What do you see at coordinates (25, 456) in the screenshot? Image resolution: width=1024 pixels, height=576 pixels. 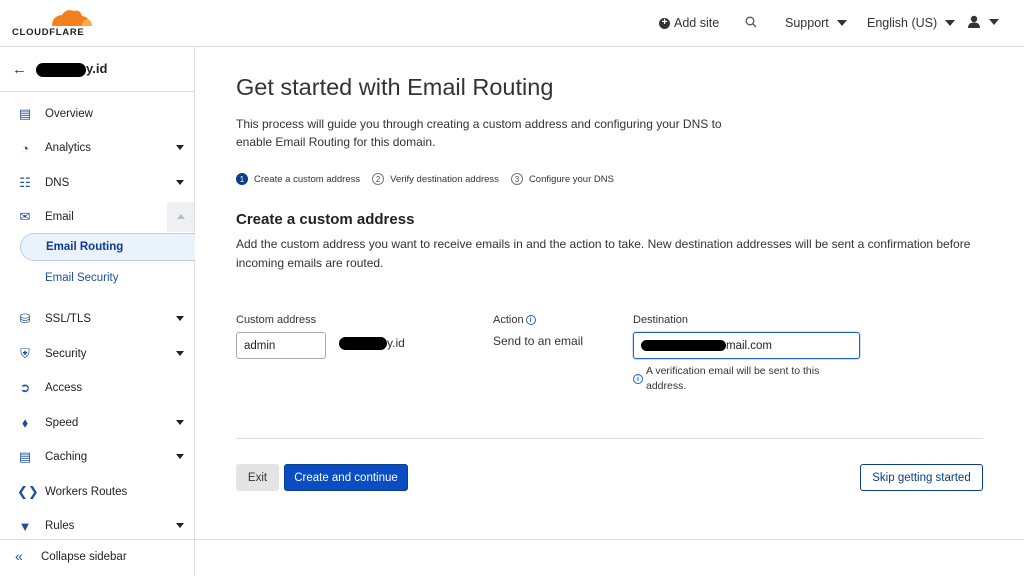 I see `storage-icon: ▤` at bounding box center [25, 456].